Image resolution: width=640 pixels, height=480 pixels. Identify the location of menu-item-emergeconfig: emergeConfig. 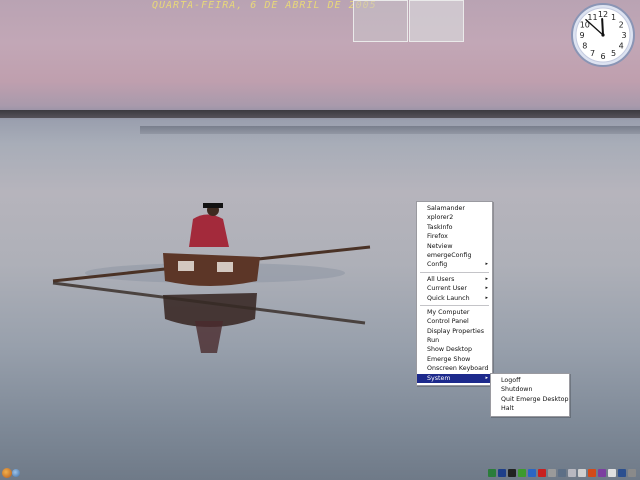
(454, 255).